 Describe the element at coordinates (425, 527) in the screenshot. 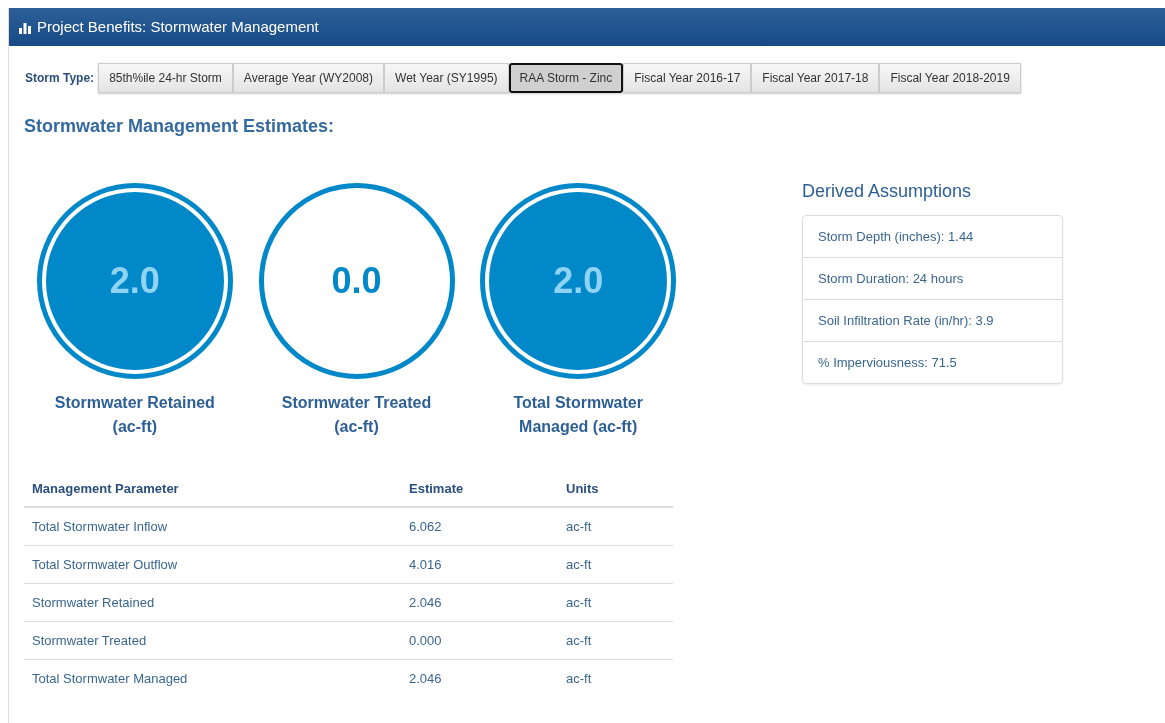

I see `table-cell: 6.062` at that location.